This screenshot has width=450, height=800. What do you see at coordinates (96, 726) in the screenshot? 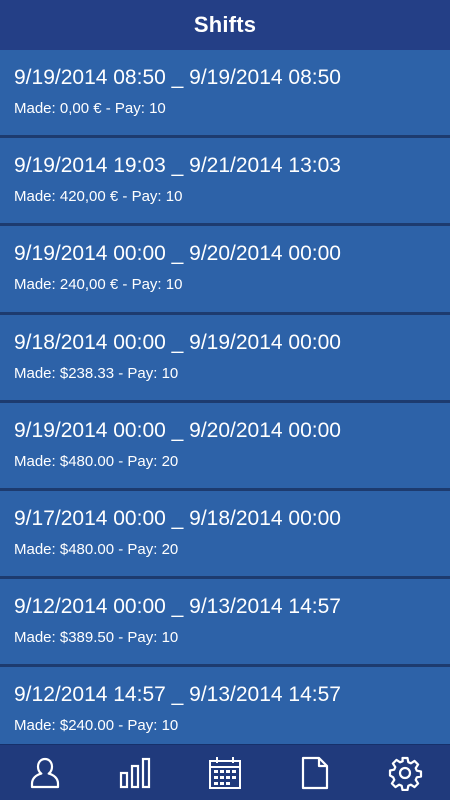
I see `shift-meta: Made: $240.00 - Pay: 10` at bounding box center [96, 726].